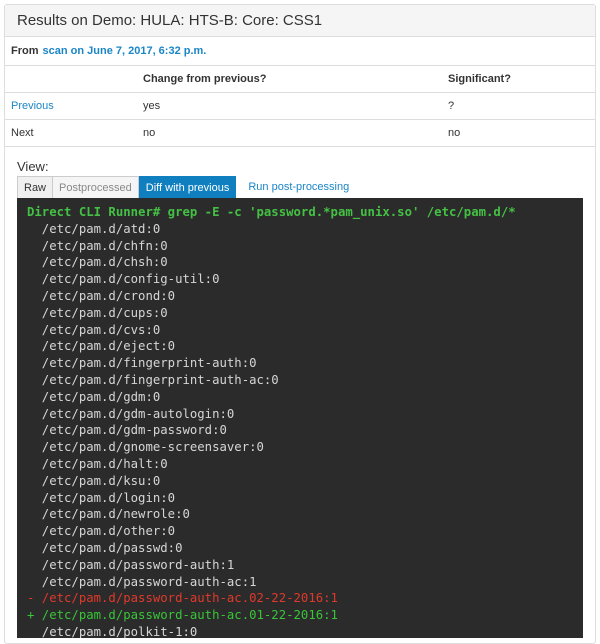 Image resolution: width=600 pixels, height=644 pixels. I want to click on terminal-line: /etc/pam.d/eject:0, so click(101, 346).